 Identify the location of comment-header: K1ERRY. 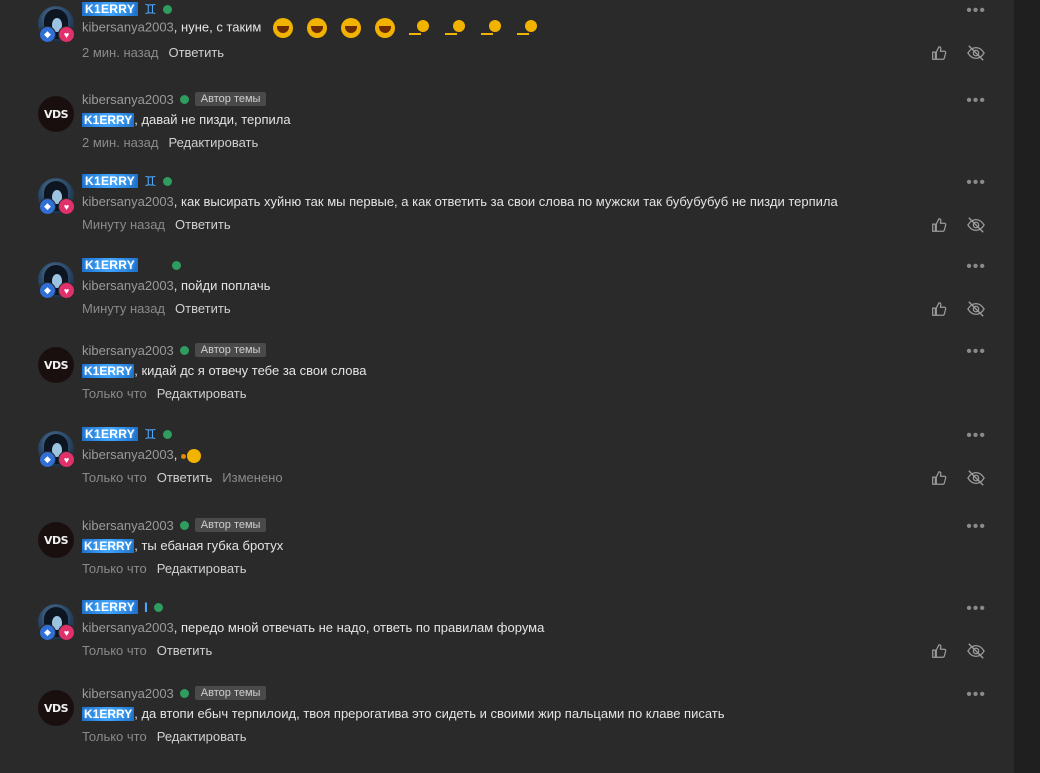
(132, 265).